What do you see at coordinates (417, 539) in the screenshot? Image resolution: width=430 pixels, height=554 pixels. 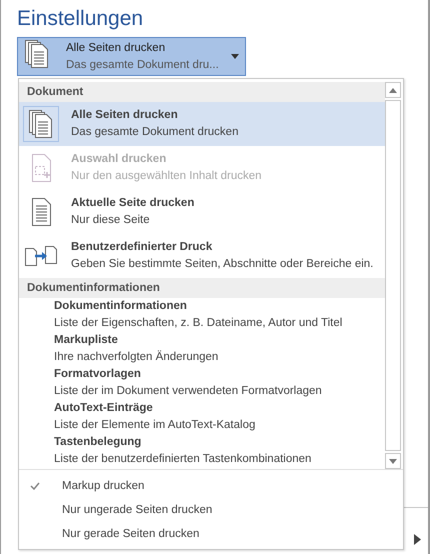 I see `next-arrow-icon` at bounding box center [417, 539].